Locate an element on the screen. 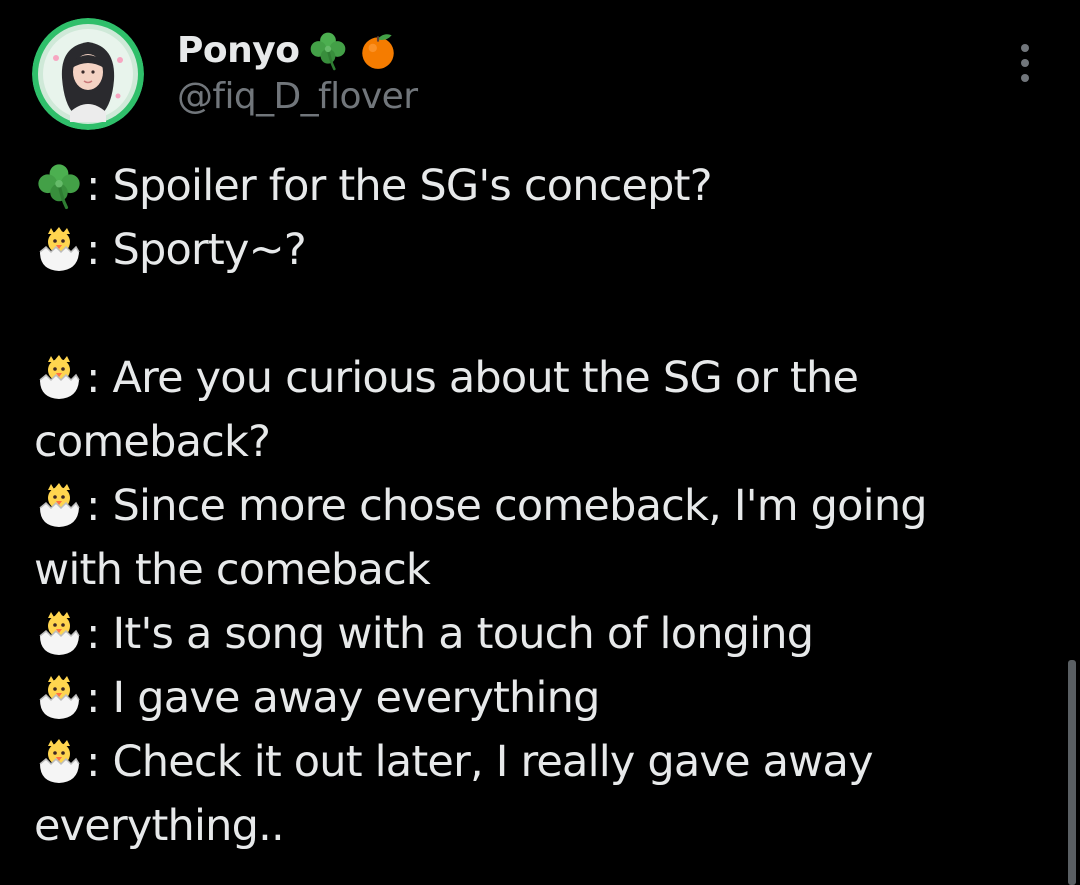 This screenshot has width=1080, height=885. tweet-line: : It's a song with a touch of longing is located at coordinates (524, 634).